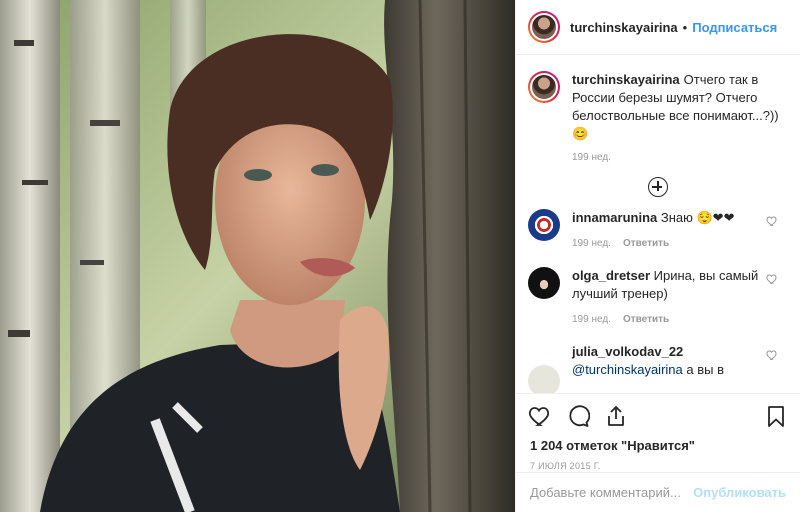 This screenshot has width=800, height=512. Describe the element at coordinates (540, 416) in the screenshot. I see `like-heart-icon` at that location.